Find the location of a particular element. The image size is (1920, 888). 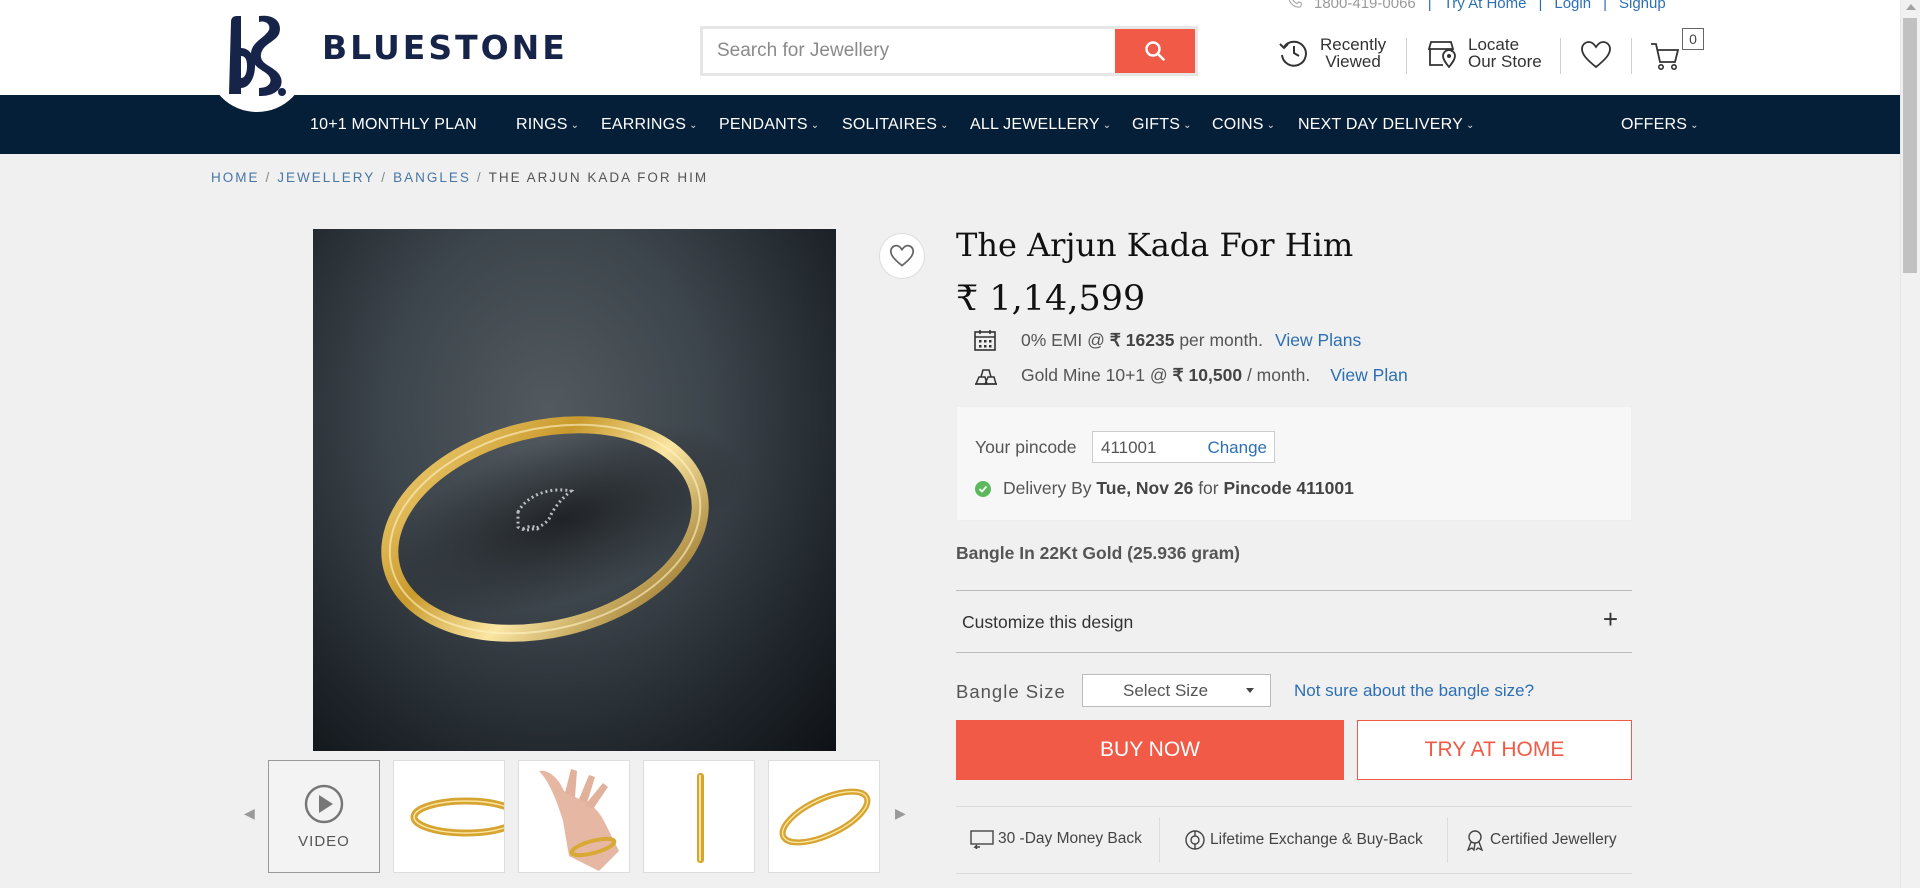

delivery-pincode: Pincode 411001 is located at coordinates (1288, 488).